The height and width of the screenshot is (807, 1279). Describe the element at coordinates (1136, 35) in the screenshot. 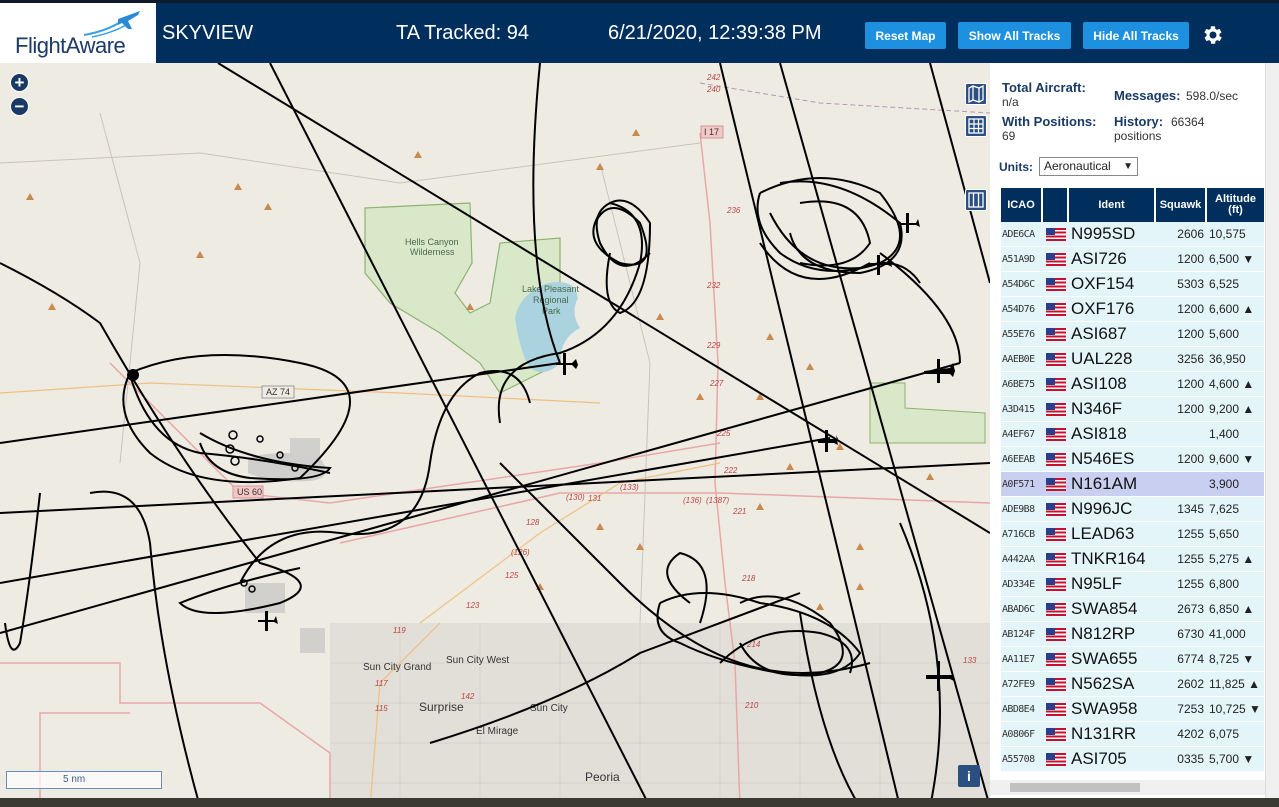

I see `hide-all-tracks-button: Hide All Tracks` at that location.